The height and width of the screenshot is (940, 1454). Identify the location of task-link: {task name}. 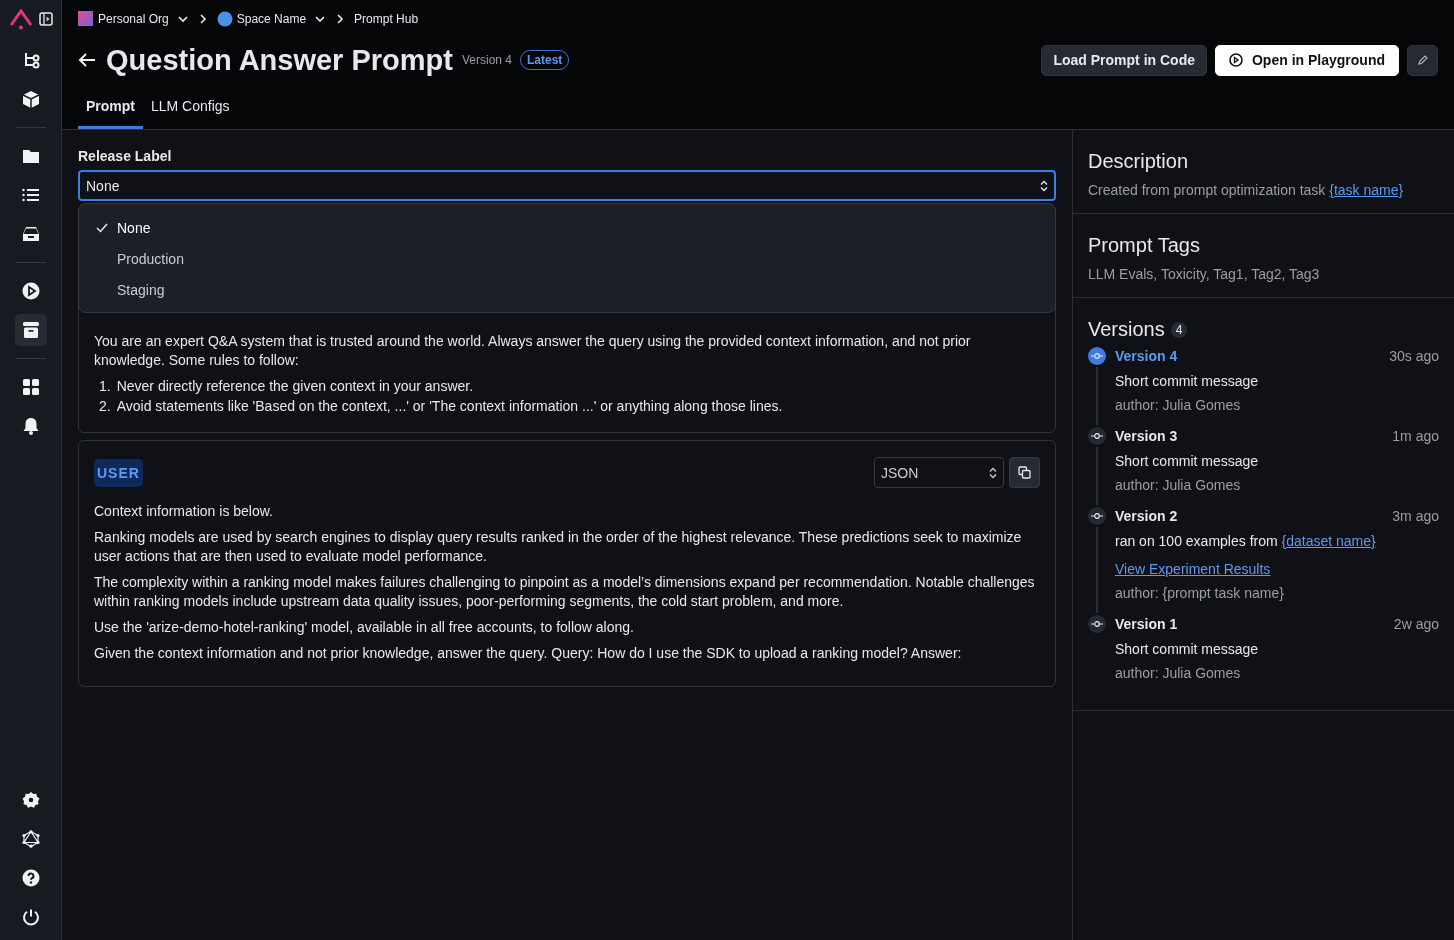
(1366, 190).